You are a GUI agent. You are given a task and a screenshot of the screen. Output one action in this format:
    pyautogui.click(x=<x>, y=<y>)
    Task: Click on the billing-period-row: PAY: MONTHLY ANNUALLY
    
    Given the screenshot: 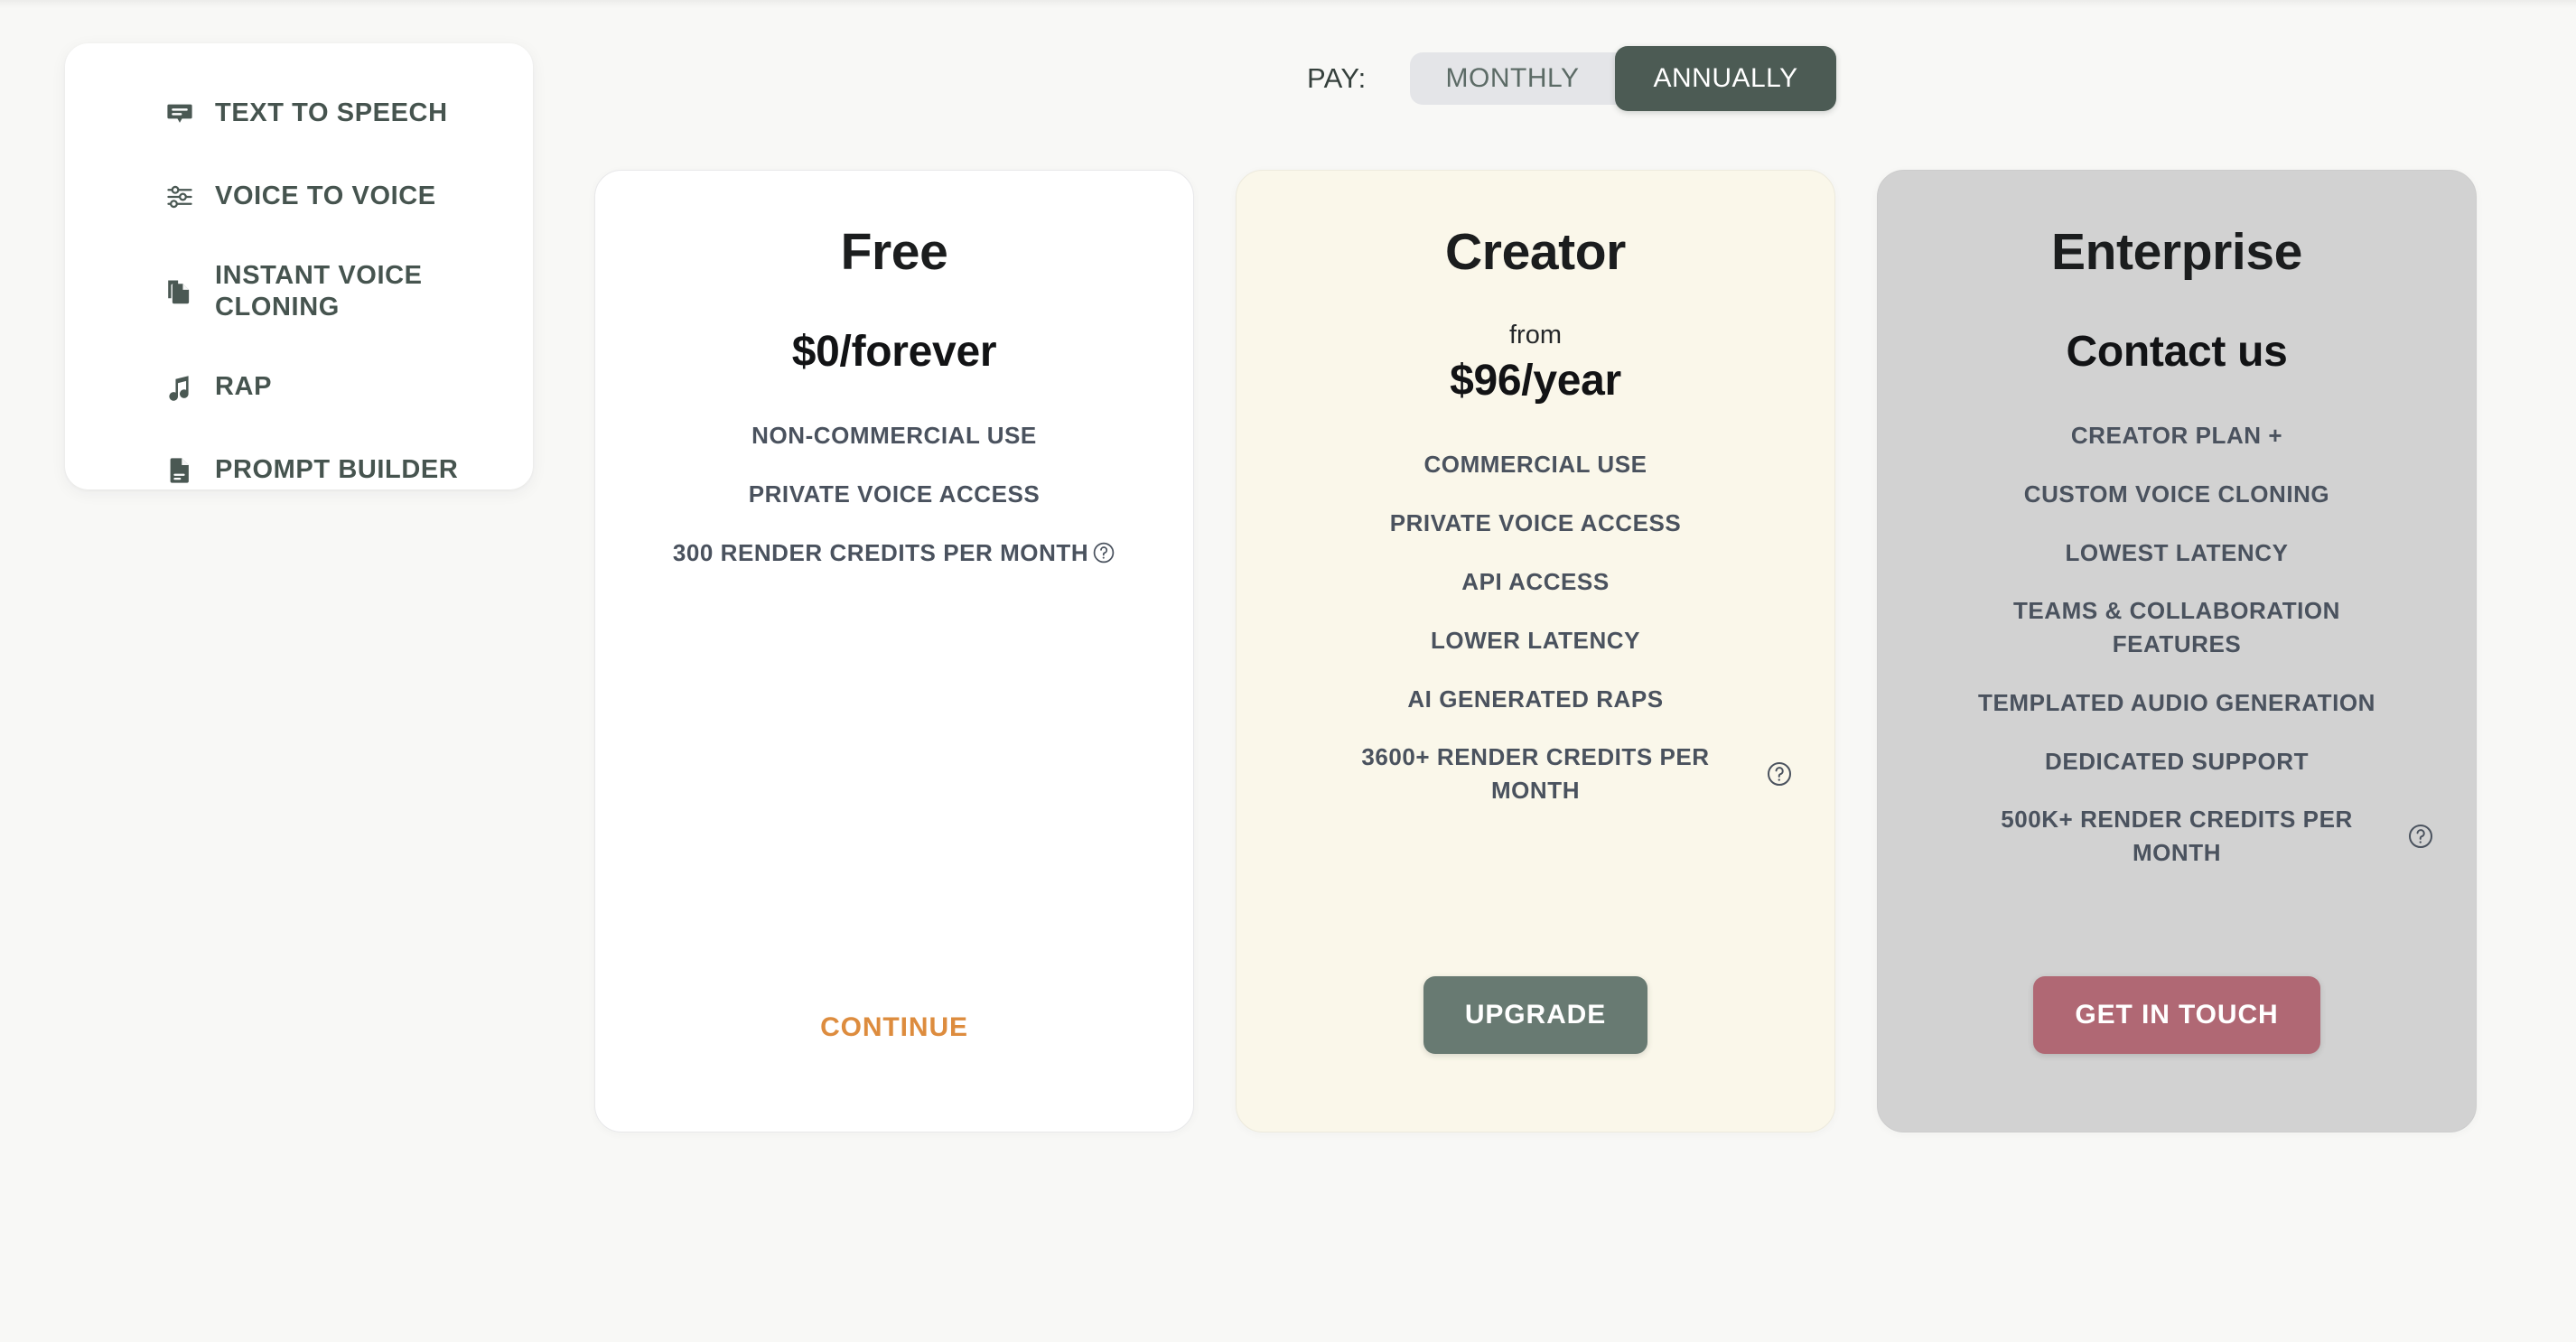 What is the action you would take?
    pyautogui.click(x=1571, y=78)
    